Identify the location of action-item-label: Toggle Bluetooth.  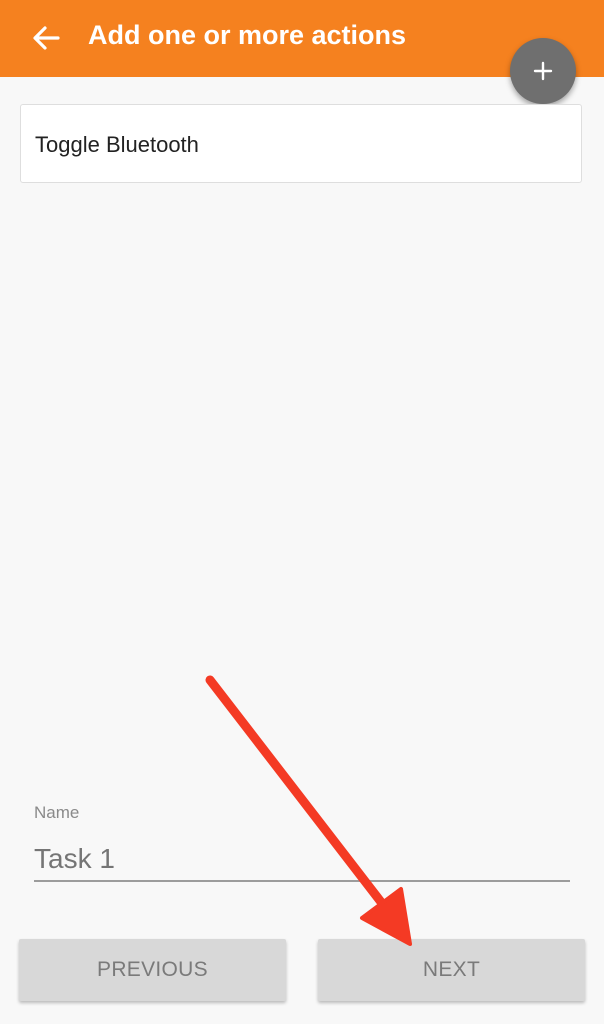
(117, 144).